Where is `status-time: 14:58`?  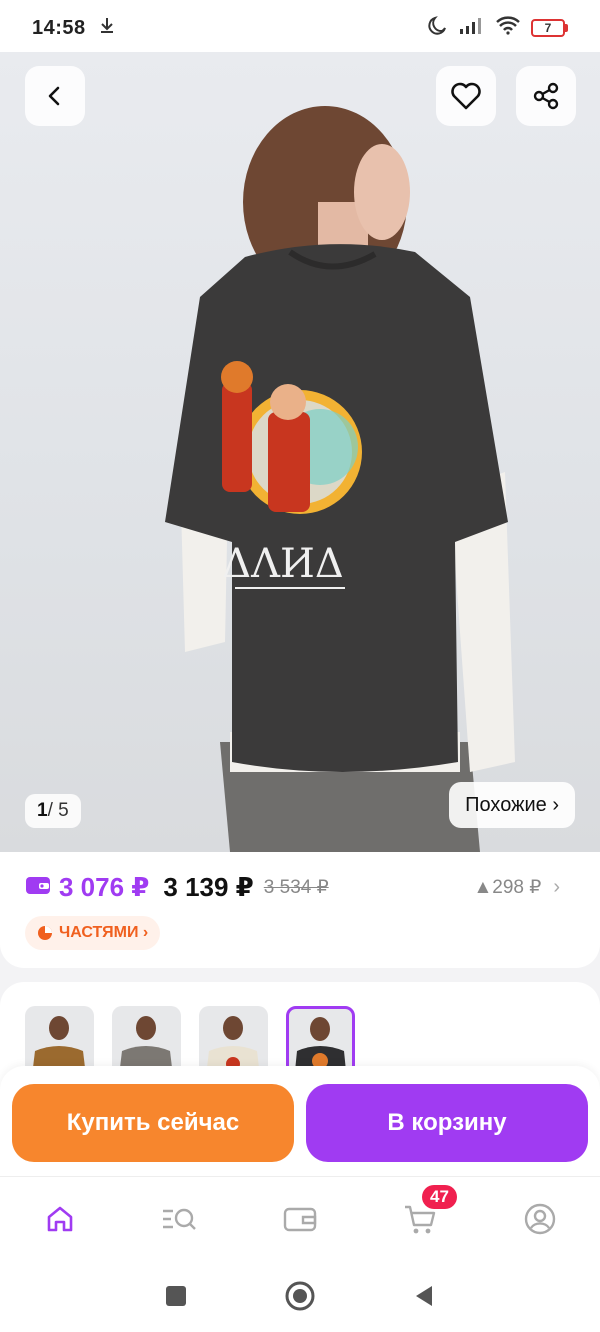 status-time: 14:58 is located at coordinates (59, 27).